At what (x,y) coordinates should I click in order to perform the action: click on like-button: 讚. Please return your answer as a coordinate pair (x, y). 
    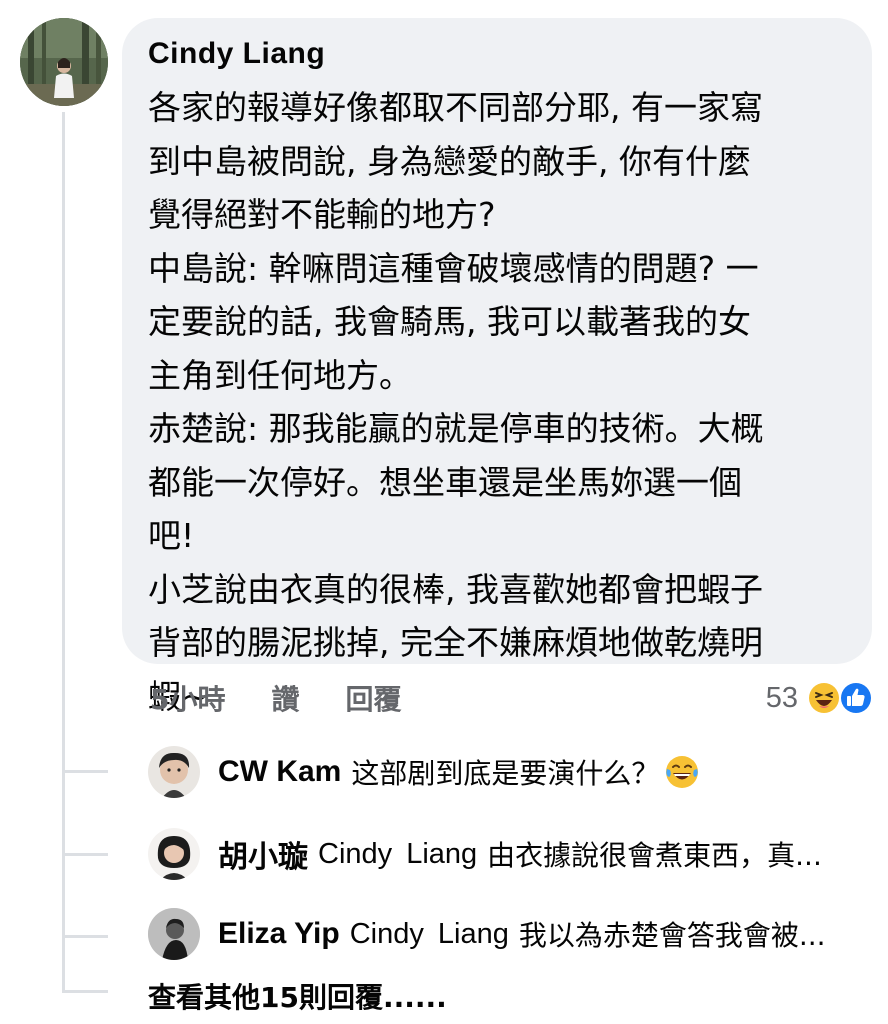
    Looking at the image, I should click on (285, 698).